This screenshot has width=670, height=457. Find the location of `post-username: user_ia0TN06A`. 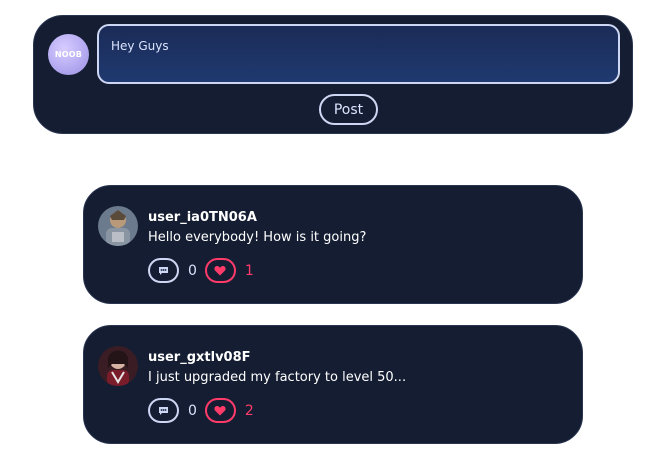

post-username: user_ia0TN06A is located at coordinates (202, 217).